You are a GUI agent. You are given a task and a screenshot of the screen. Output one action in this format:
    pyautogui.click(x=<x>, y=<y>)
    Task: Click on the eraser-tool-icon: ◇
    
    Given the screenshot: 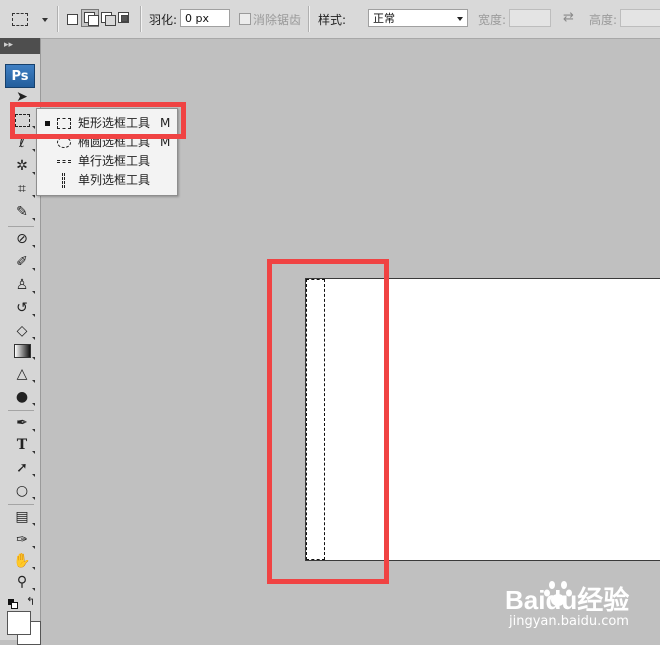 What is the action you would take?
    pyautogui.click(x=23, y=331)
    